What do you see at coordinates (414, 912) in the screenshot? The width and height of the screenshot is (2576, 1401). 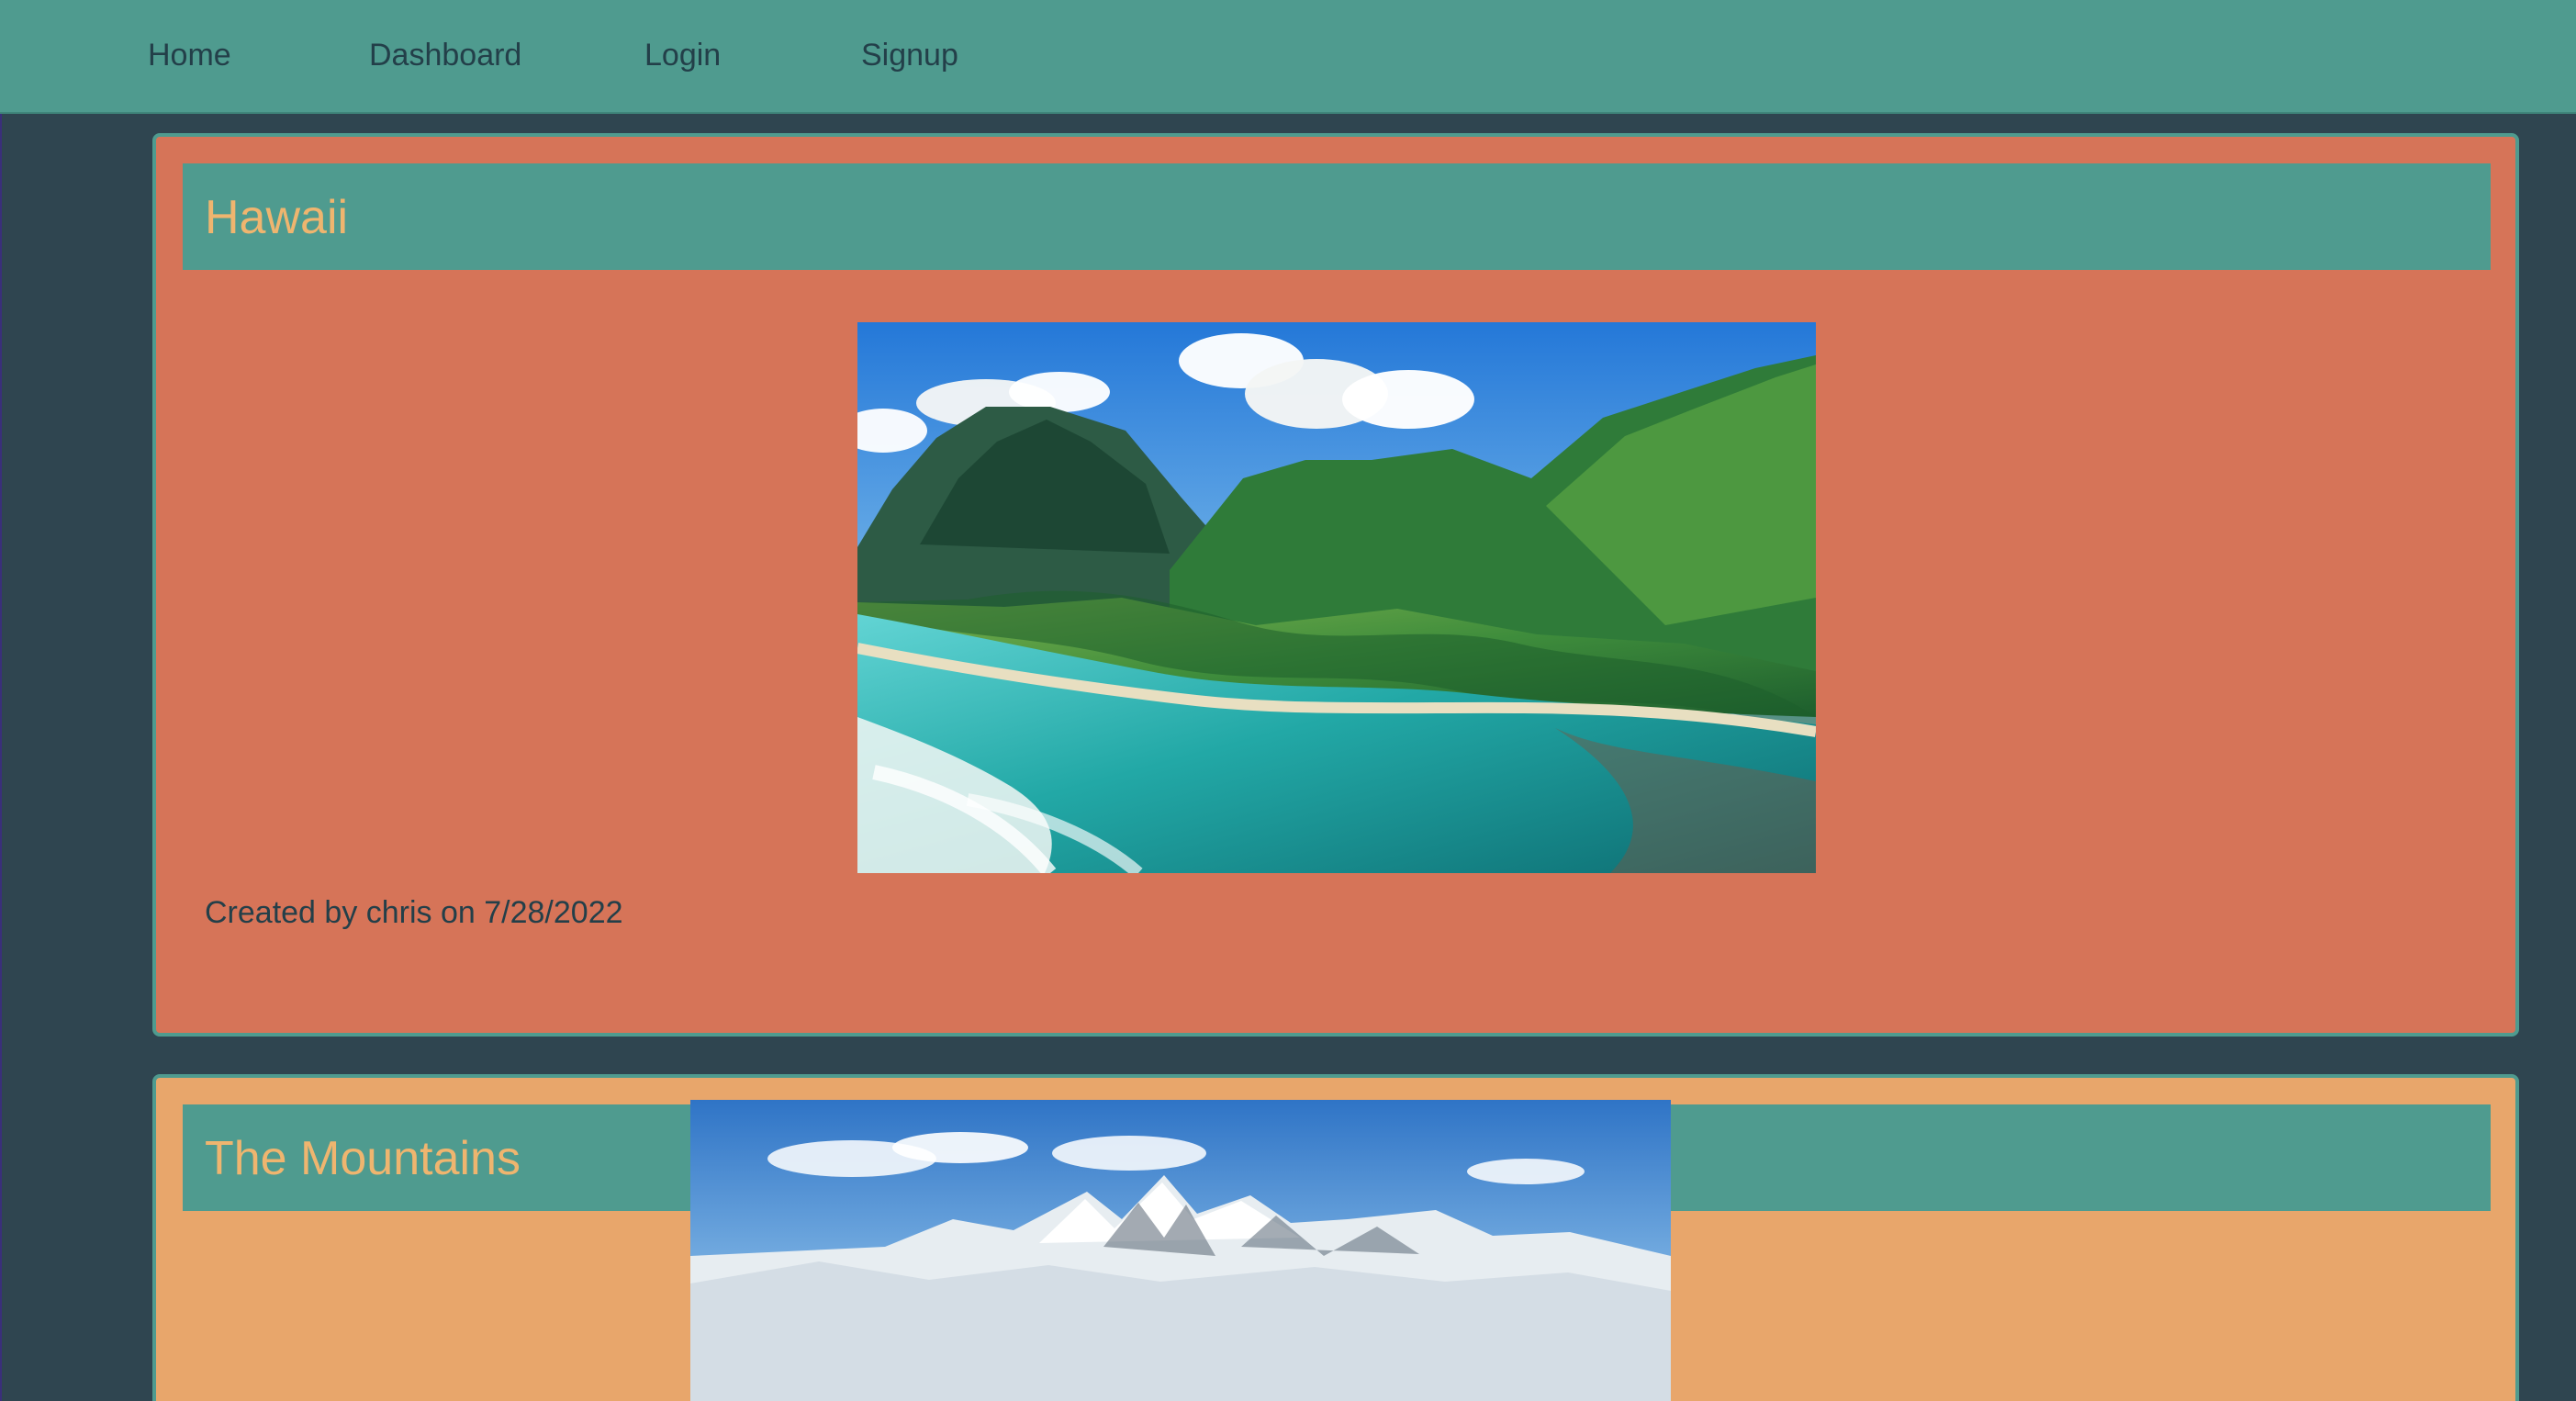 I see `post-meta-hawaii: Created by chris on 7/28/2022` at bounding box center [414, 912].